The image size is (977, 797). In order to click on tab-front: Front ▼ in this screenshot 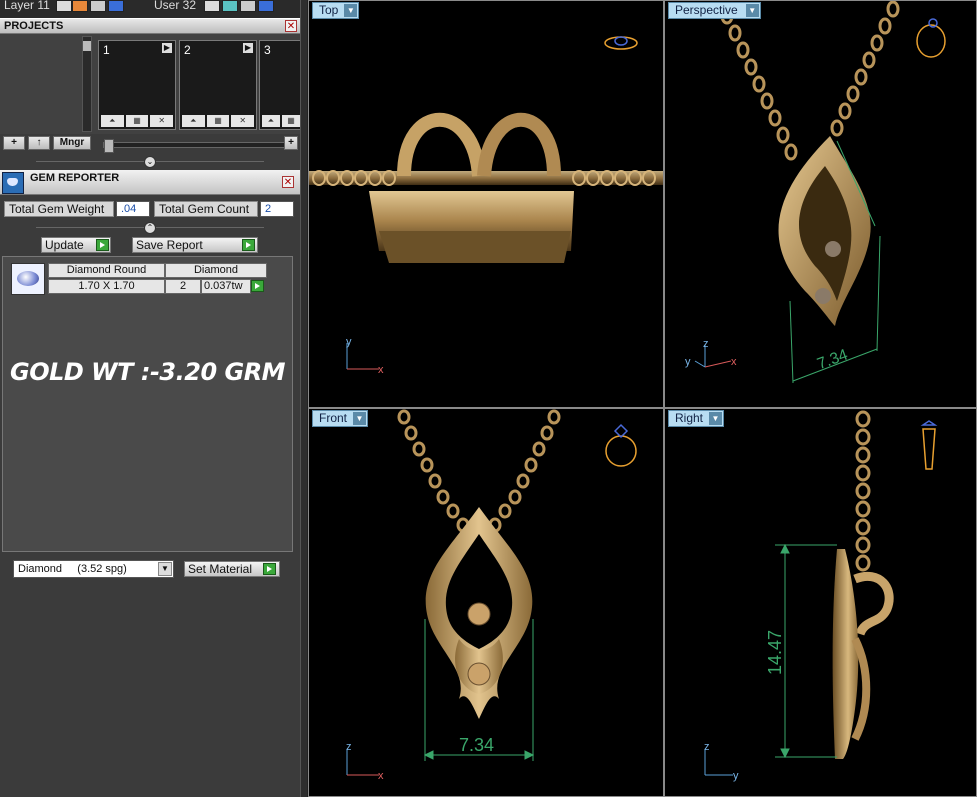, I will do `click(340, 418)`.